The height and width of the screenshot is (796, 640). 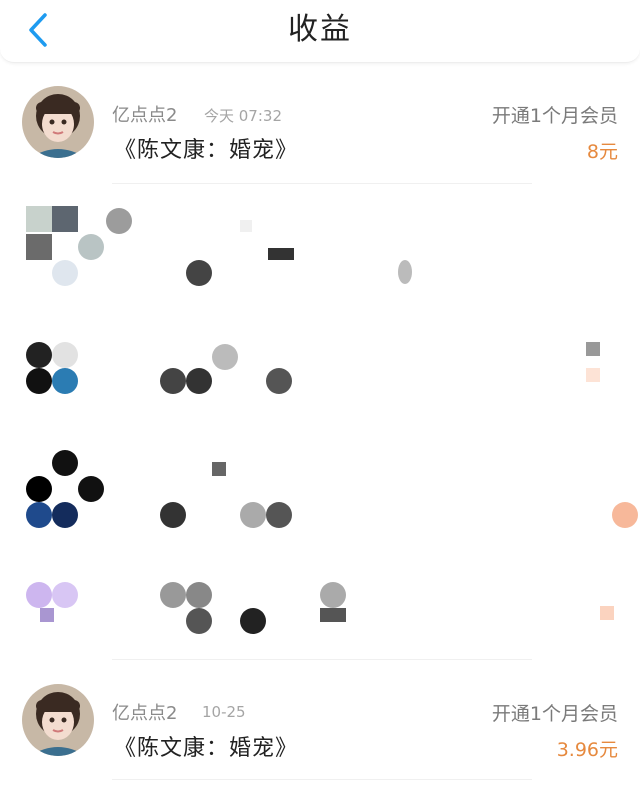 I want to click on earning-record: 亿点点2 今天 07:32 《陈文康：婚宠》 开通1个月会员 8元, so click(x=320, y=131).